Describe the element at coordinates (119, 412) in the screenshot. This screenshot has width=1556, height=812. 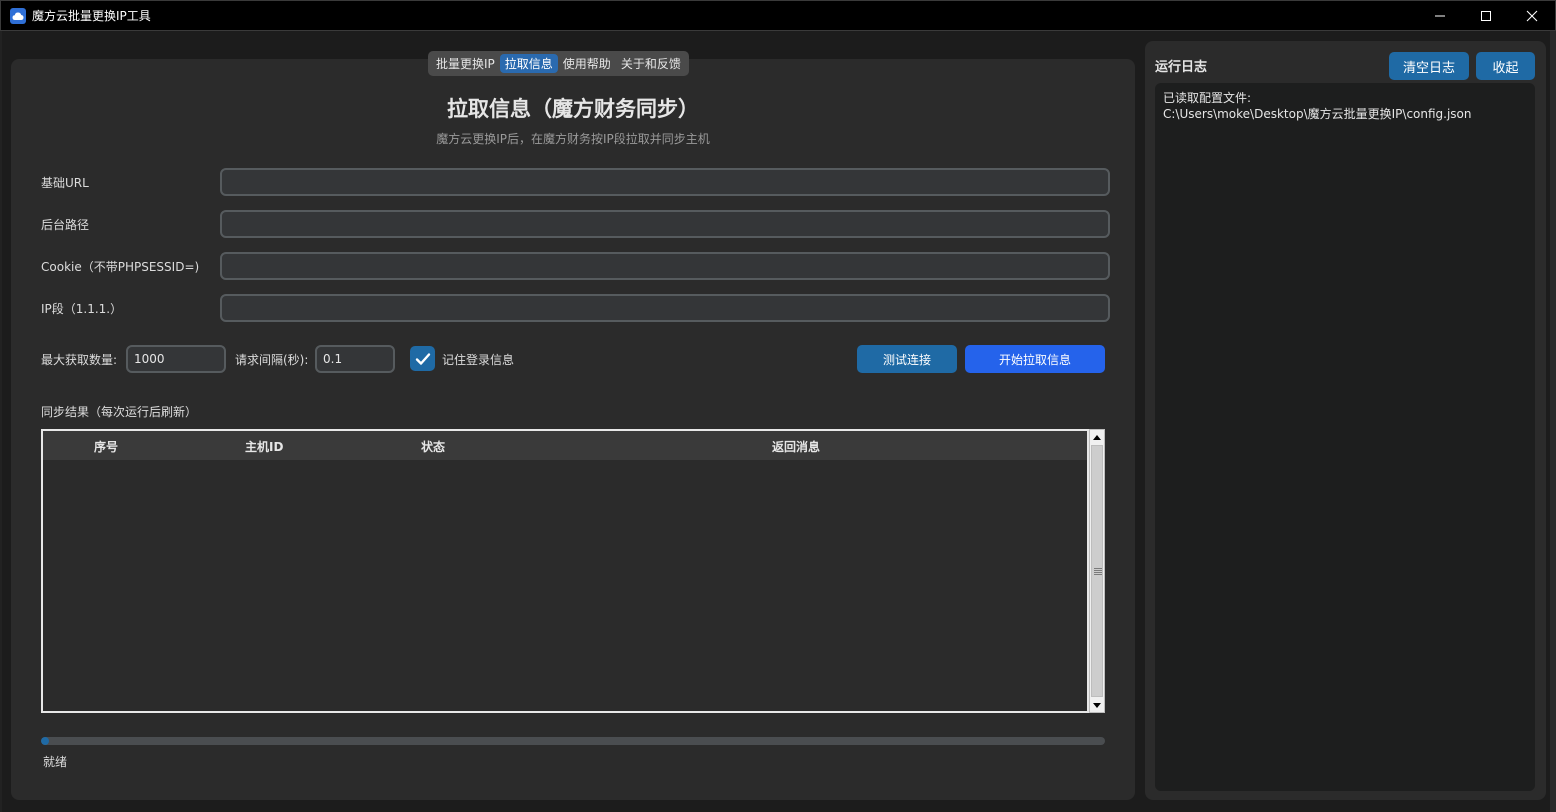
I see `results-section-label: 同步结果（每次运行后刷新）` at that location.